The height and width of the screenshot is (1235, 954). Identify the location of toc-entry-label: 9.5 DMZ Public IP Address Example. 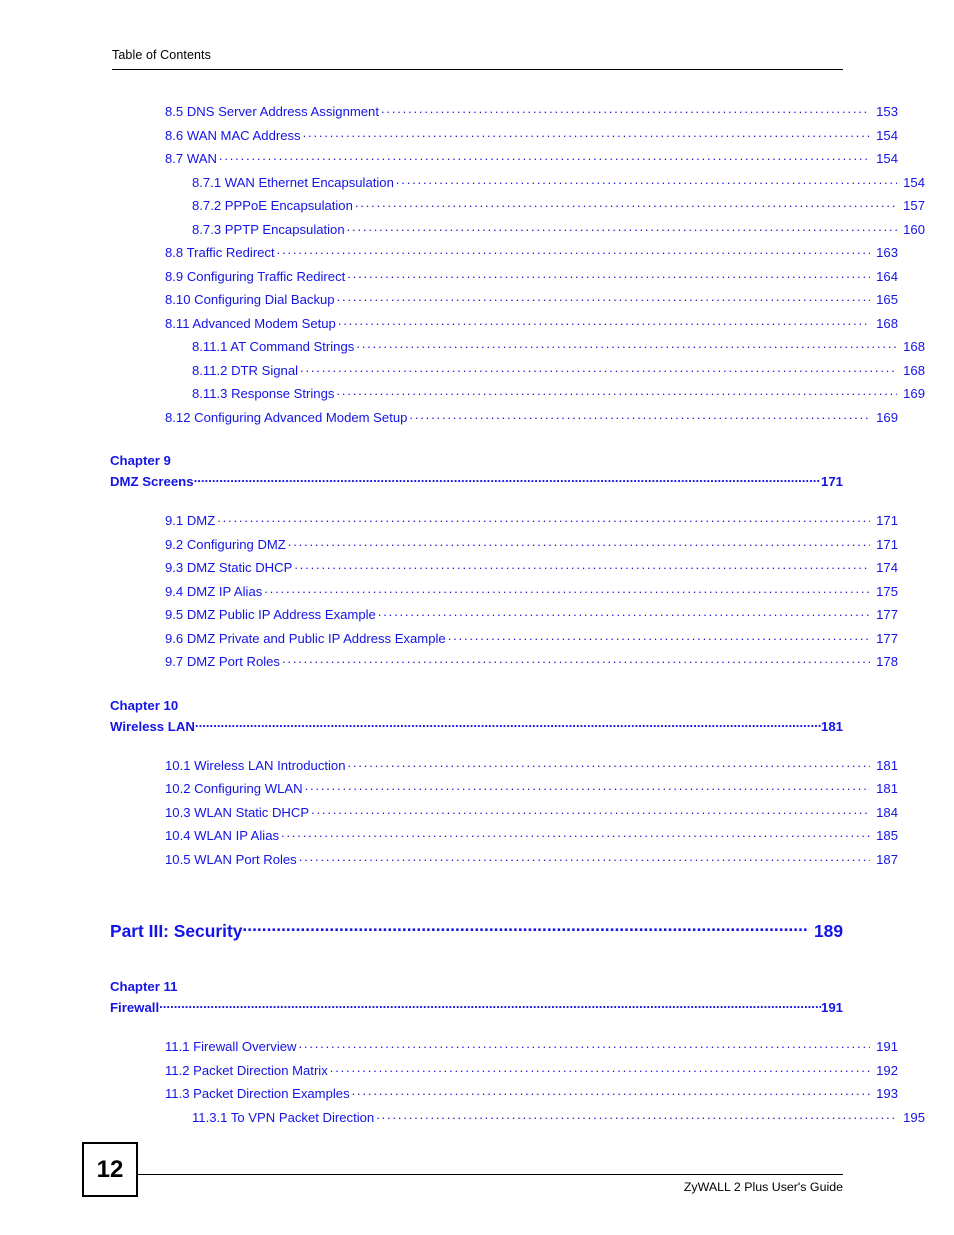
(270, 615).